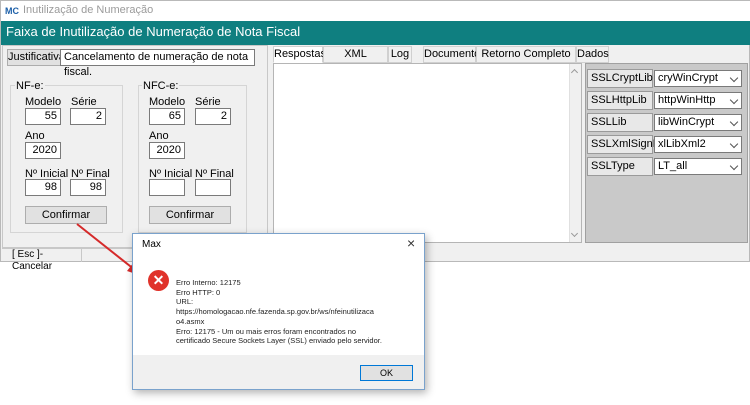 This screenshot has width=750, height=405. Describe the element at coordinates (158, 280) in the screenshot. I see `error-icon: ✕` at that location.